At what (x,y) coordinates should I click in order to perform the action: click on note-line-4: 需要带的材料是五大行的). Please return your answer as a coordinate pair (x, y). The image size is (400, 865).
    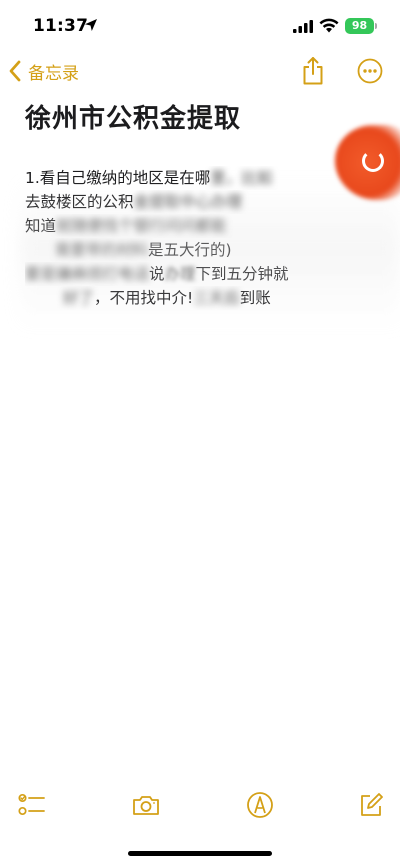
    Looking at the image, I should click on (200, 250).